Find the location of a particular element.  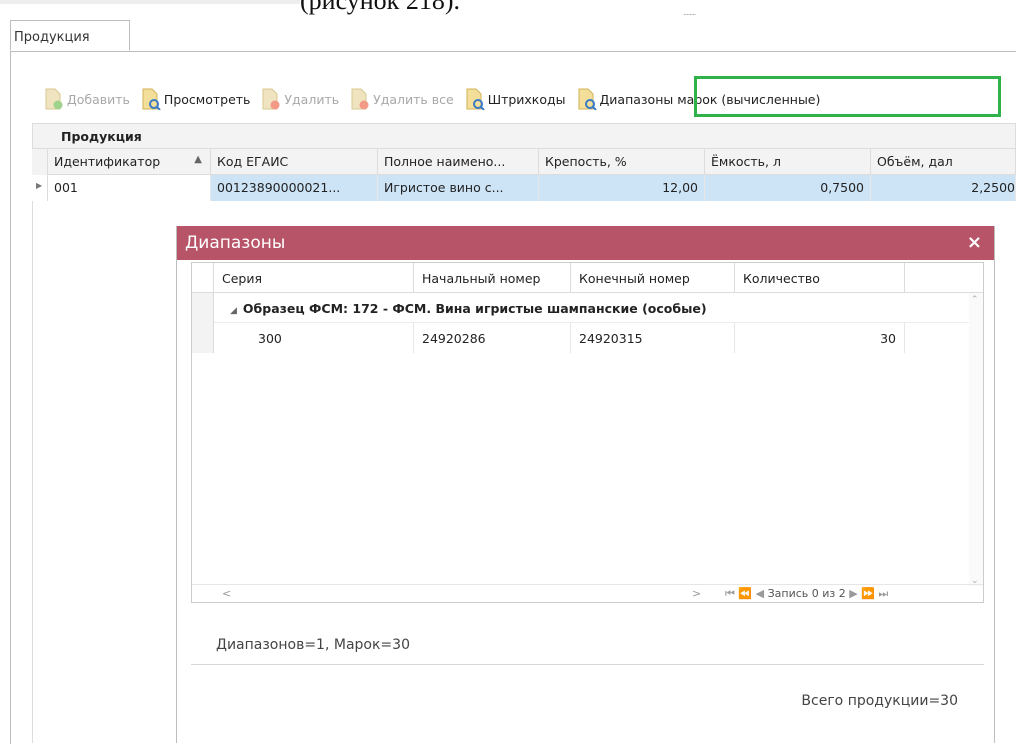

barcodes-button: Штрихкоды is located at coordinates (515, 99).